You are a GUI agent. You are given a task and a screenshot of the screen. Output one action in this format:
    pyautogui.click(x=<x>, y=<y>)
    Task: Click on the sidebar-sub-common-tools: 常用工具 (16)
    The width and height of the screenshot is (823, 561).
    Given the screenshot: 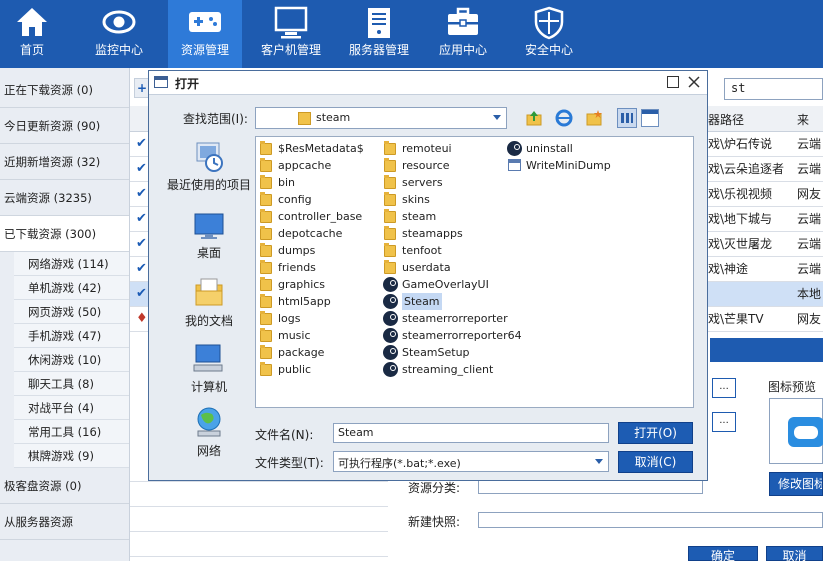 What is the action you would take?
    pyautogui.click(x=71, y=432)
    